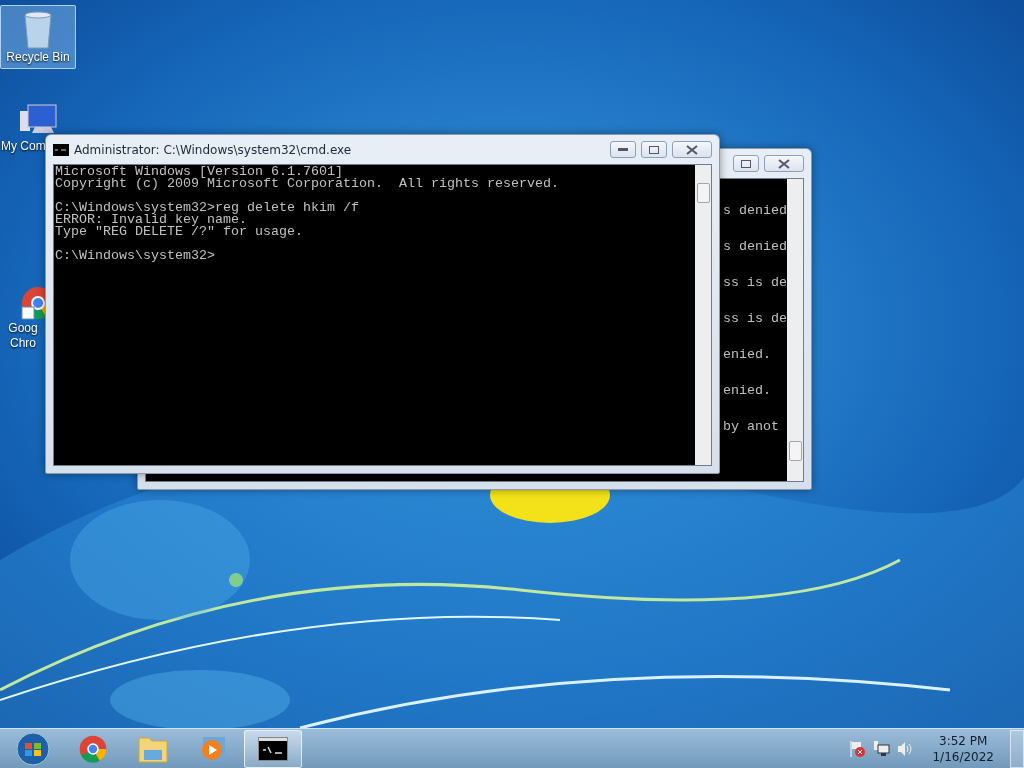 This screenshot has width=1024, height=768. Describe the element at coordinates (23, 343) in the screenshot. I see `icon-label: Chro` at that location.